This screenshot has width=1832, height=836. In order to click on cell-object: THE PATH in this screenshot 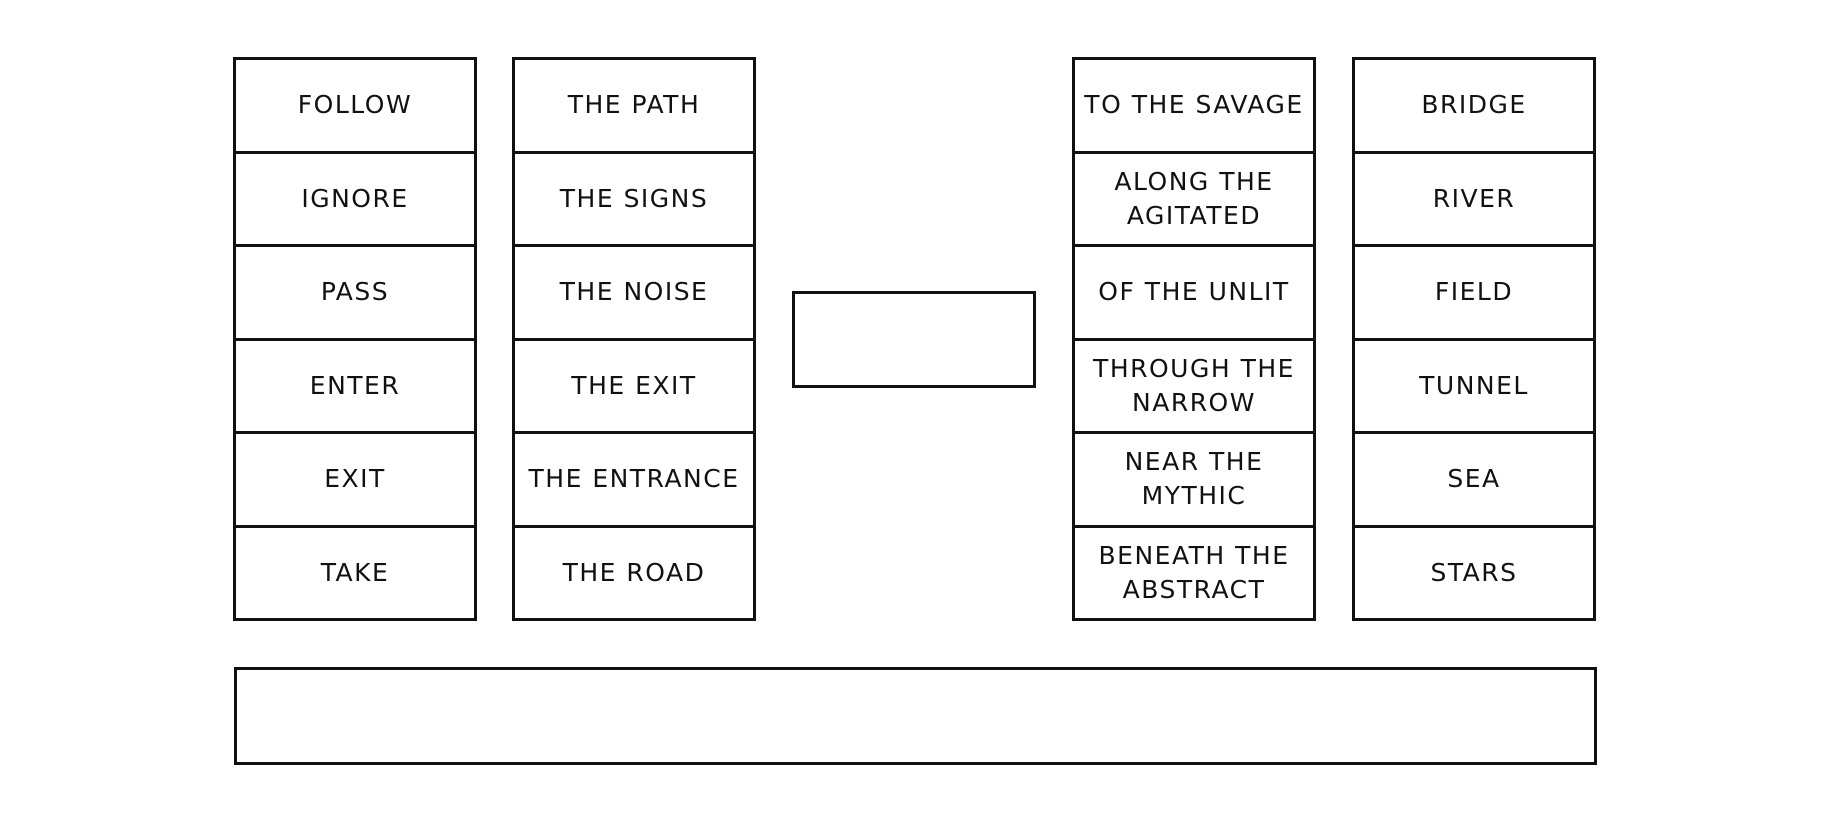, I will do `click(634, 105)`.